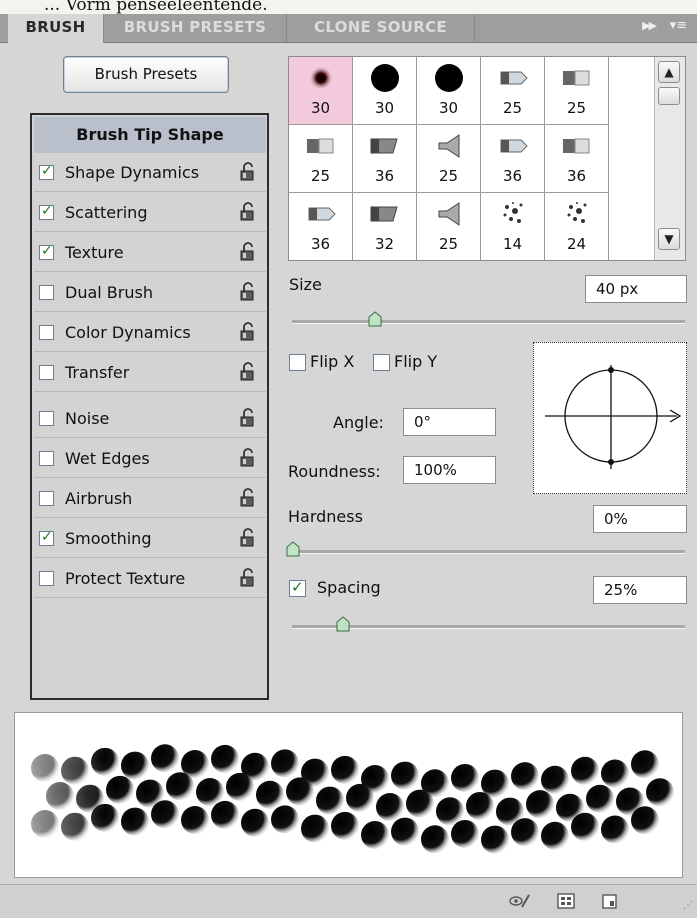  What do you see at coordinates (688, 905) in the screenshot?
I see `resize-grip-icon: ⋰` at bounding box center [688, 905].